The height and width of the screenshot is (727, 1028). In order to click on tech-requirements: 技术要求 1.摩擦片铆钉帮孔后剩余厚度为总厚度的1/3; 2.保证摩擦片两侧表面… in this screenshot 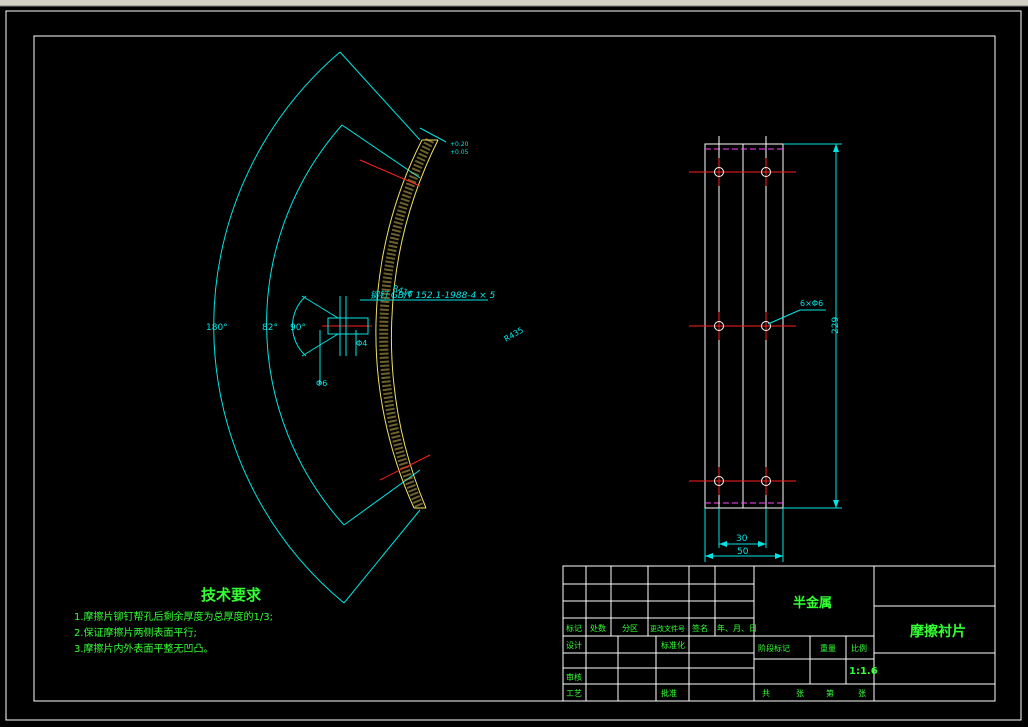, I will do `click(173, 620)`.